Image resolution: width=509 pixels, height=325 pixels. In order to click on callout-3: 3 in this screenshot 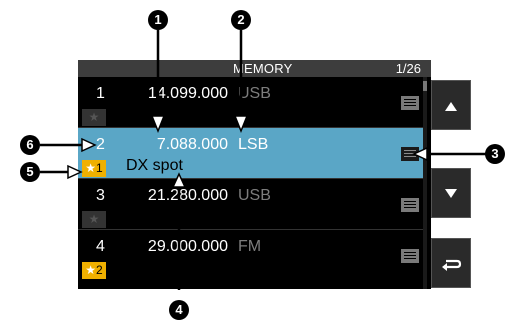, I will do `click(495, 154)`.